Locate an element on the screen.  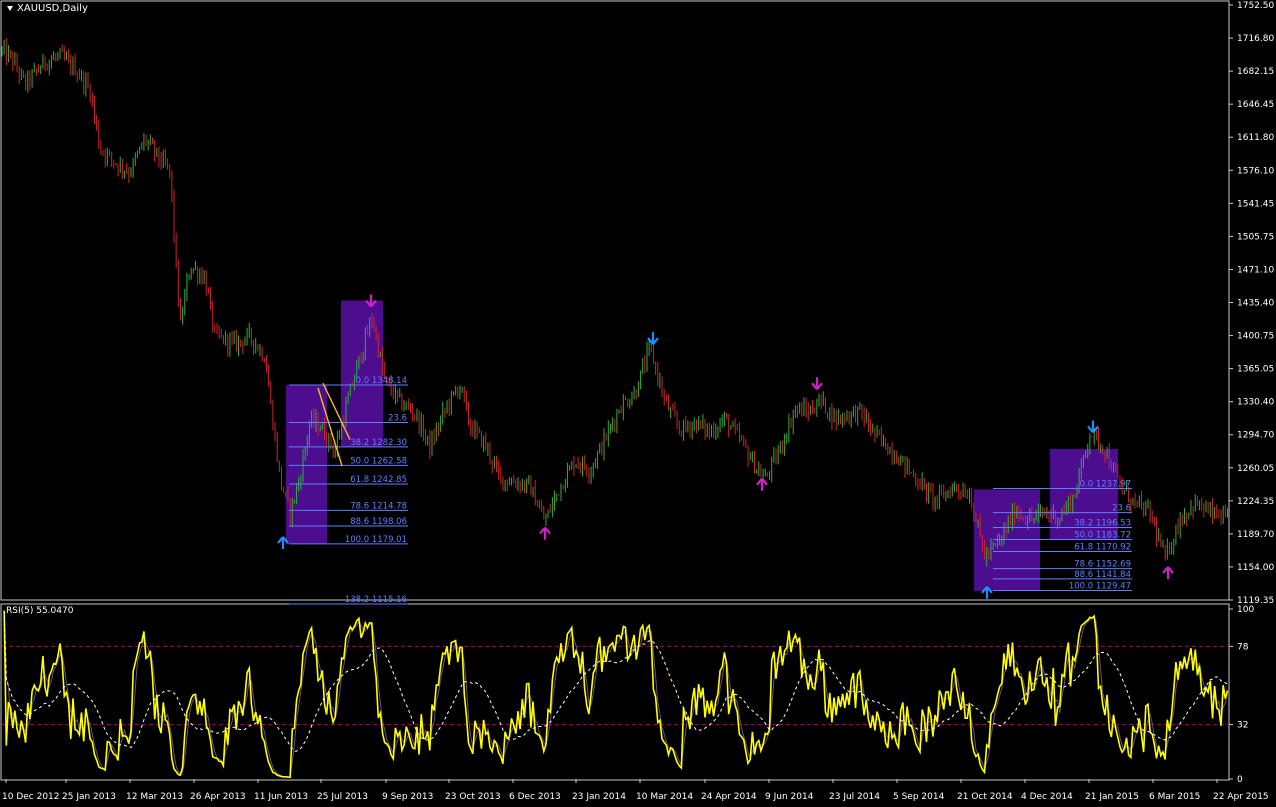
fib-level-label: 88.6 1198.06 is located at coordinates (378, 522).